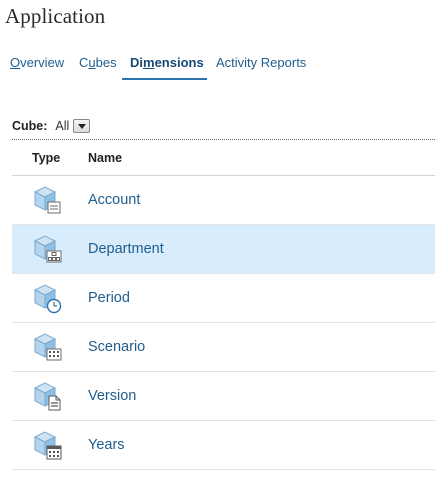 The width and height of the screenshot is (435, 487). I want to click on table-row: Version, so click(223, 396).